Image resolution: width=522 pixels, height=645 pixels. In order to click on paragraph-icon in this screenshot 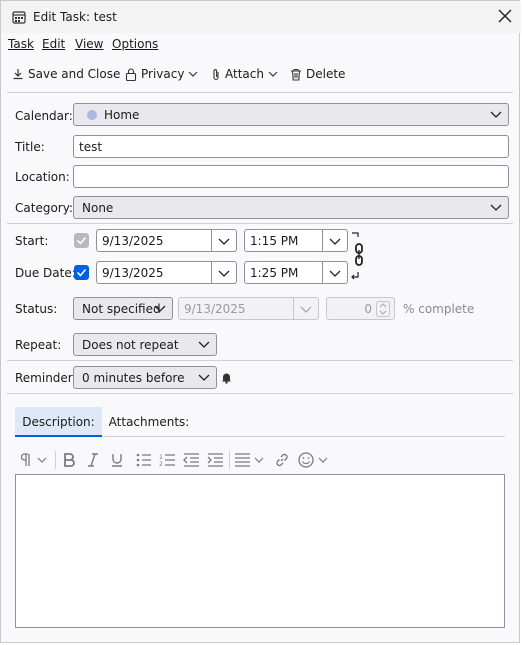, I will do `click(33, 459)`.